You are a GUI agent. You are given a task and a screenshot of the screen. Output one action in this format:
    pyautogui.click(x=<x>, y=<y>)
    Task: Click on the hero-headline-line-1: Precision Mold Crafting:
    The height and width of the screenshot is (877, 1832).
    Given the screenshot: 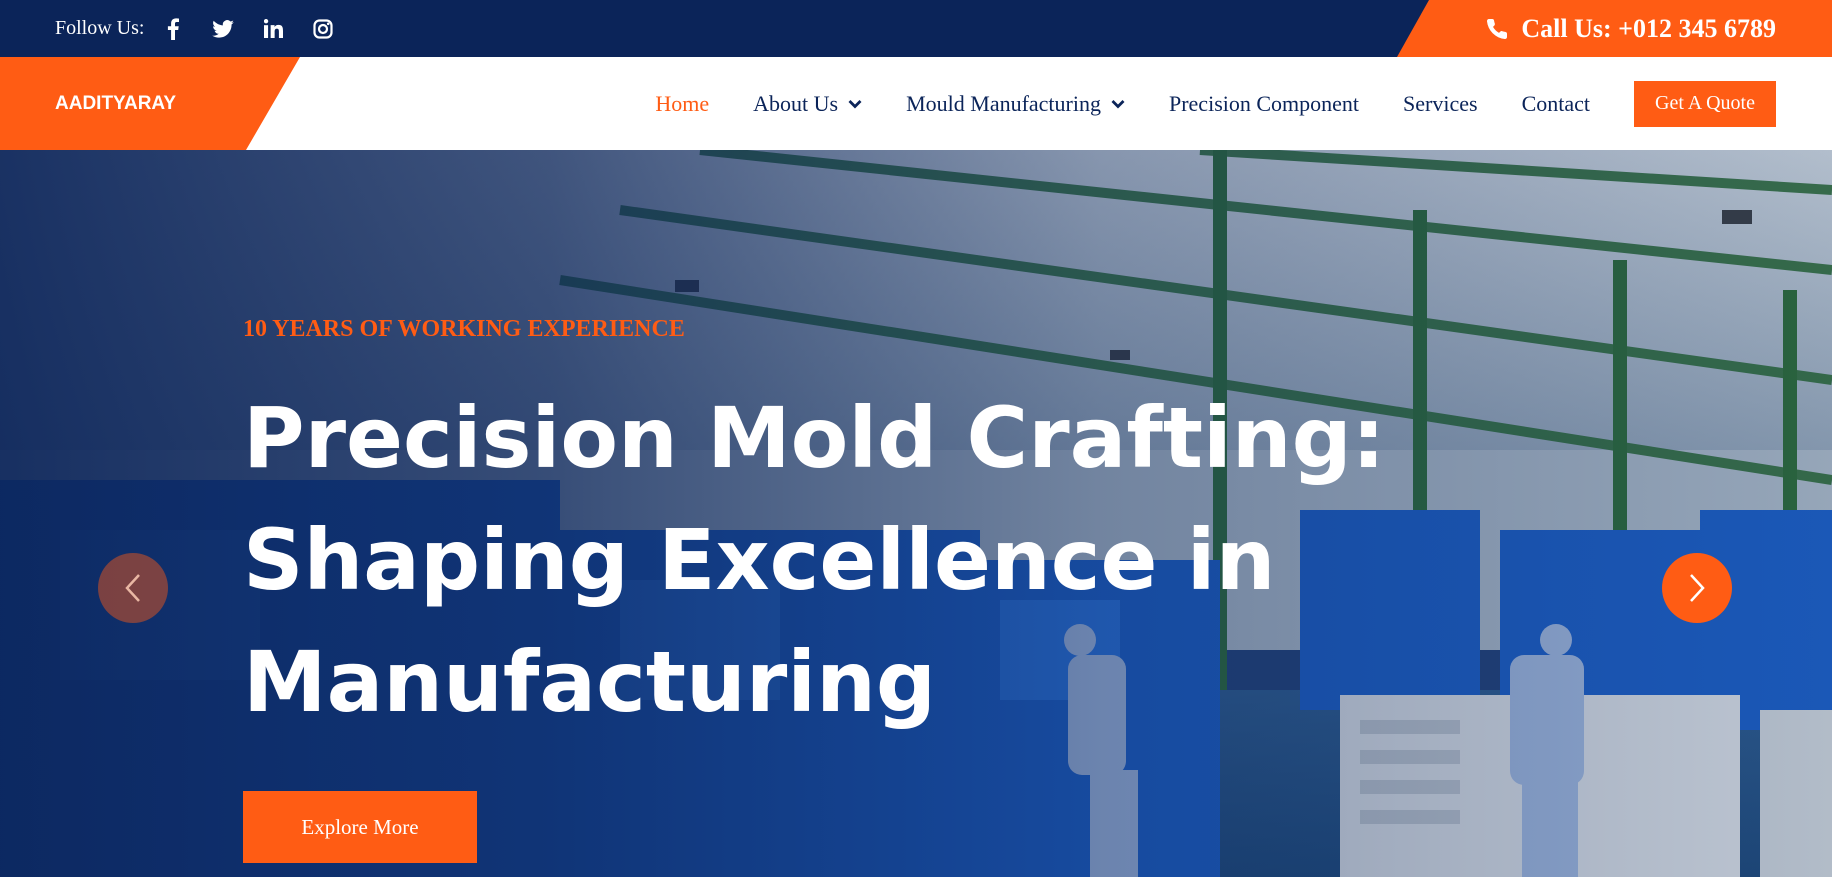 What is the action you would take?
    pyautogui.click(x=814, y=438)
    